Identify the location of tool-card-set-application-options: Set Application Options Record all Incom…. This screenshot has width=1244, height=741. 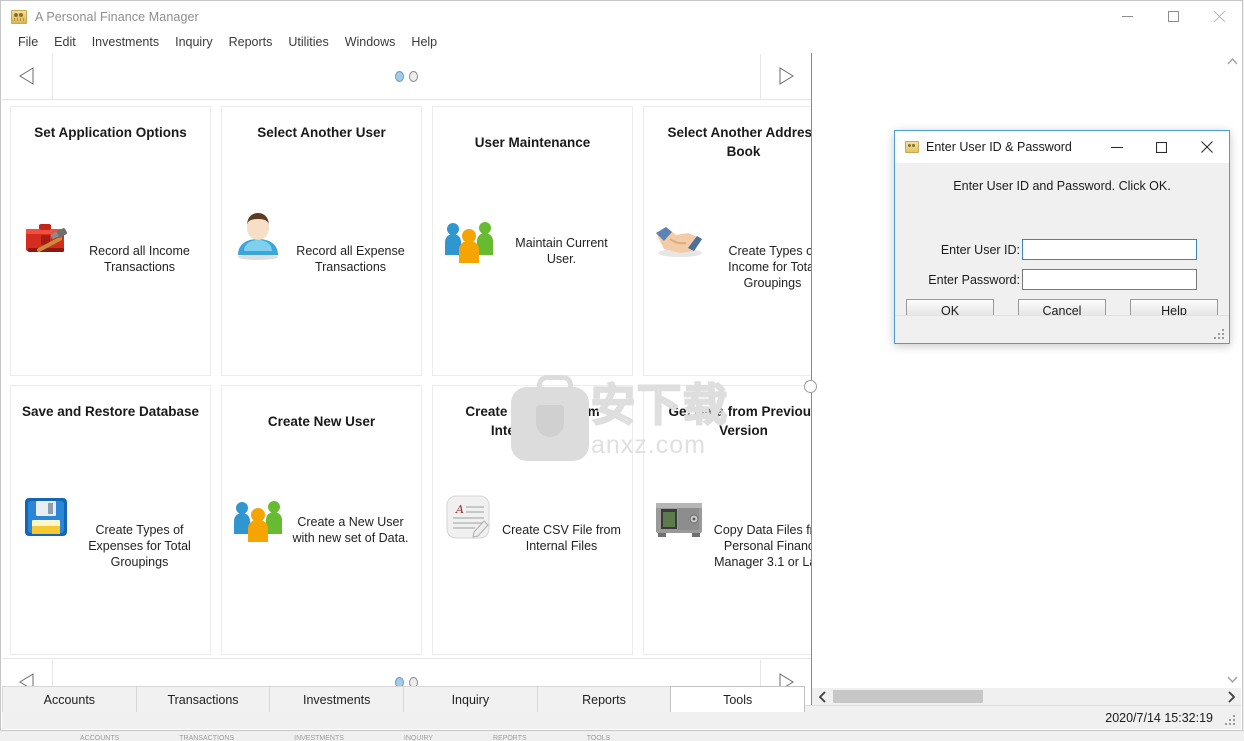
(110, 241).